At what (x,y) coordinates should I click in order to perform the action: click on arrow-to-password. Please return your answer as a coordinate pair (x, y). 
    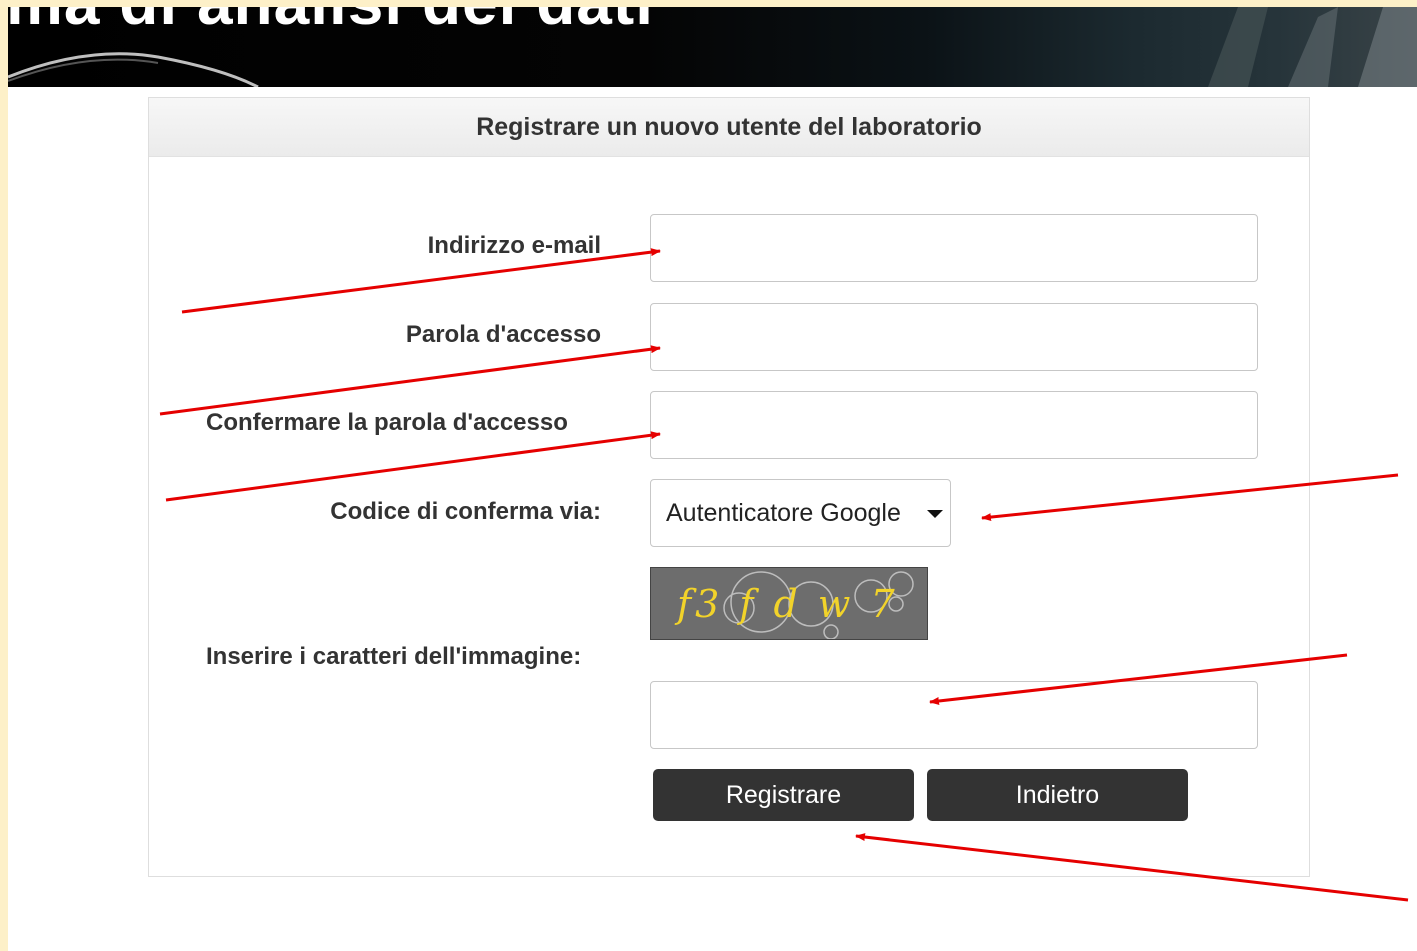
    Looking at the image, I should click on (410, 380).